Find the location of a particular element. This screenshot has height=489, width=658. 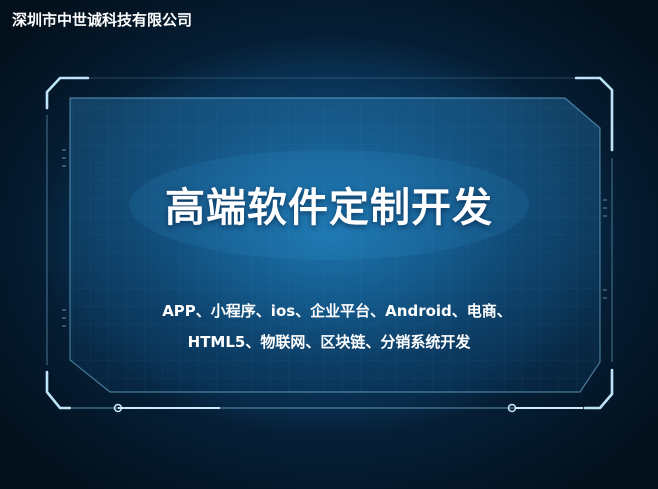

headline: 高端软件定制开发 is located at coordinates (329, 208).